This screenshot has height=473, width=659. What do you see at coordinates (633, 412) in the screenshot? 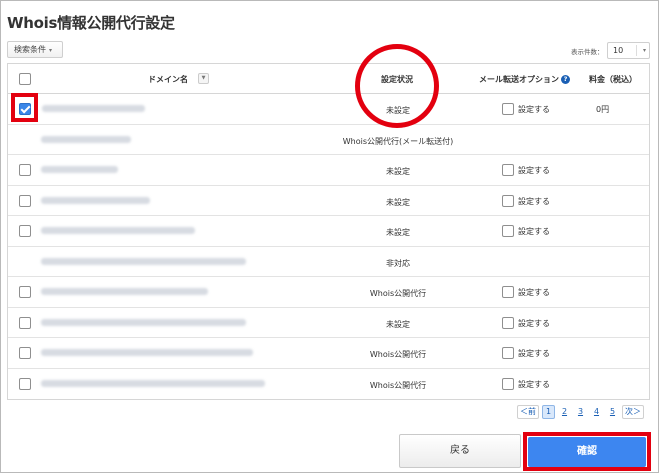
I see `pagination-next: 次＞` at bounding box center [633, 412].